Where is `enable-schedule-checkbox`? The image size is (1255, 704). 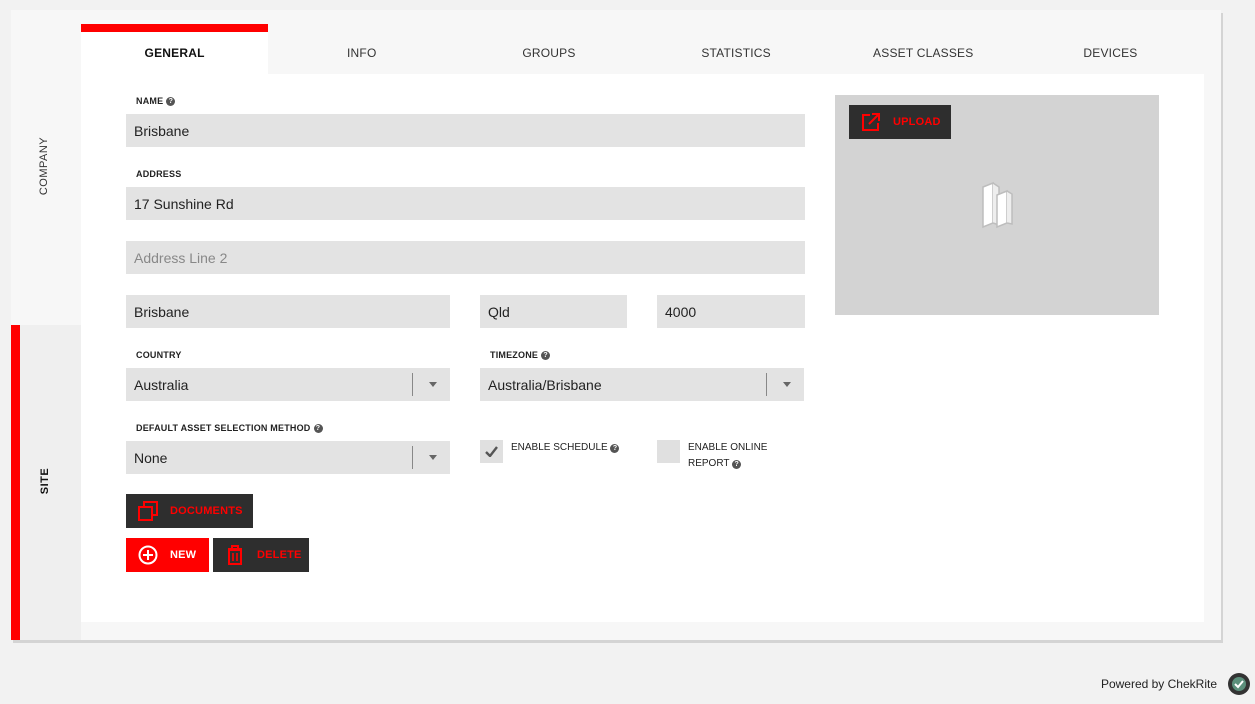 enable-schedule-checkbox is located at coordinates (491, 451).